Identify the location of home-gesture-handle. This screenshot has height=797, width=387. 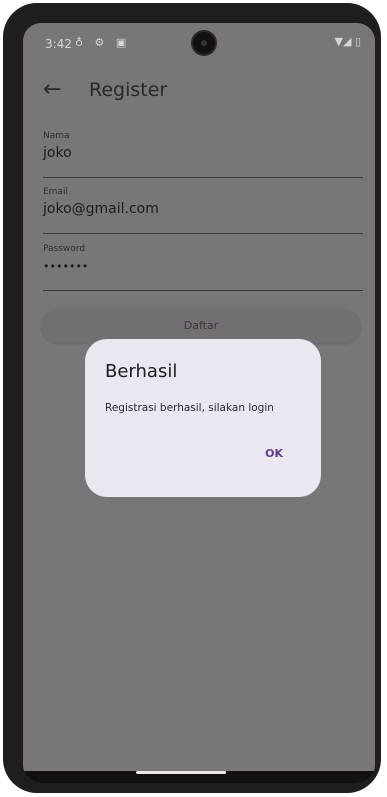
(181, 772).